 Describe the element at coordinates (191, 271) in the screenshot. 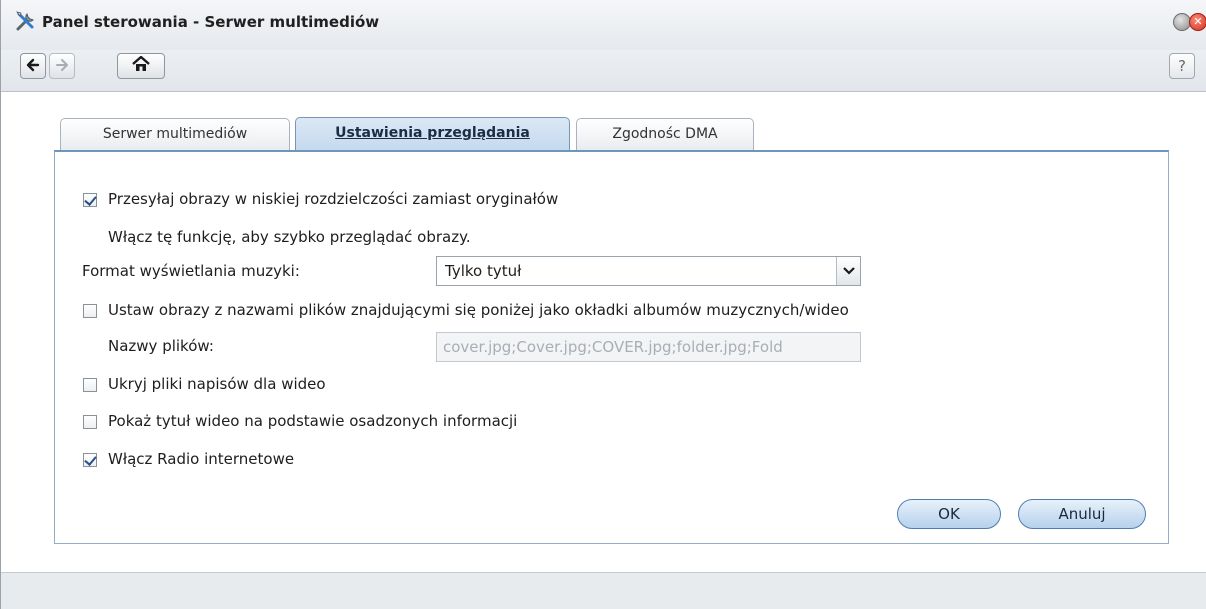

I see `music-format-label: Format wyświetlania muzyki:` at that location.